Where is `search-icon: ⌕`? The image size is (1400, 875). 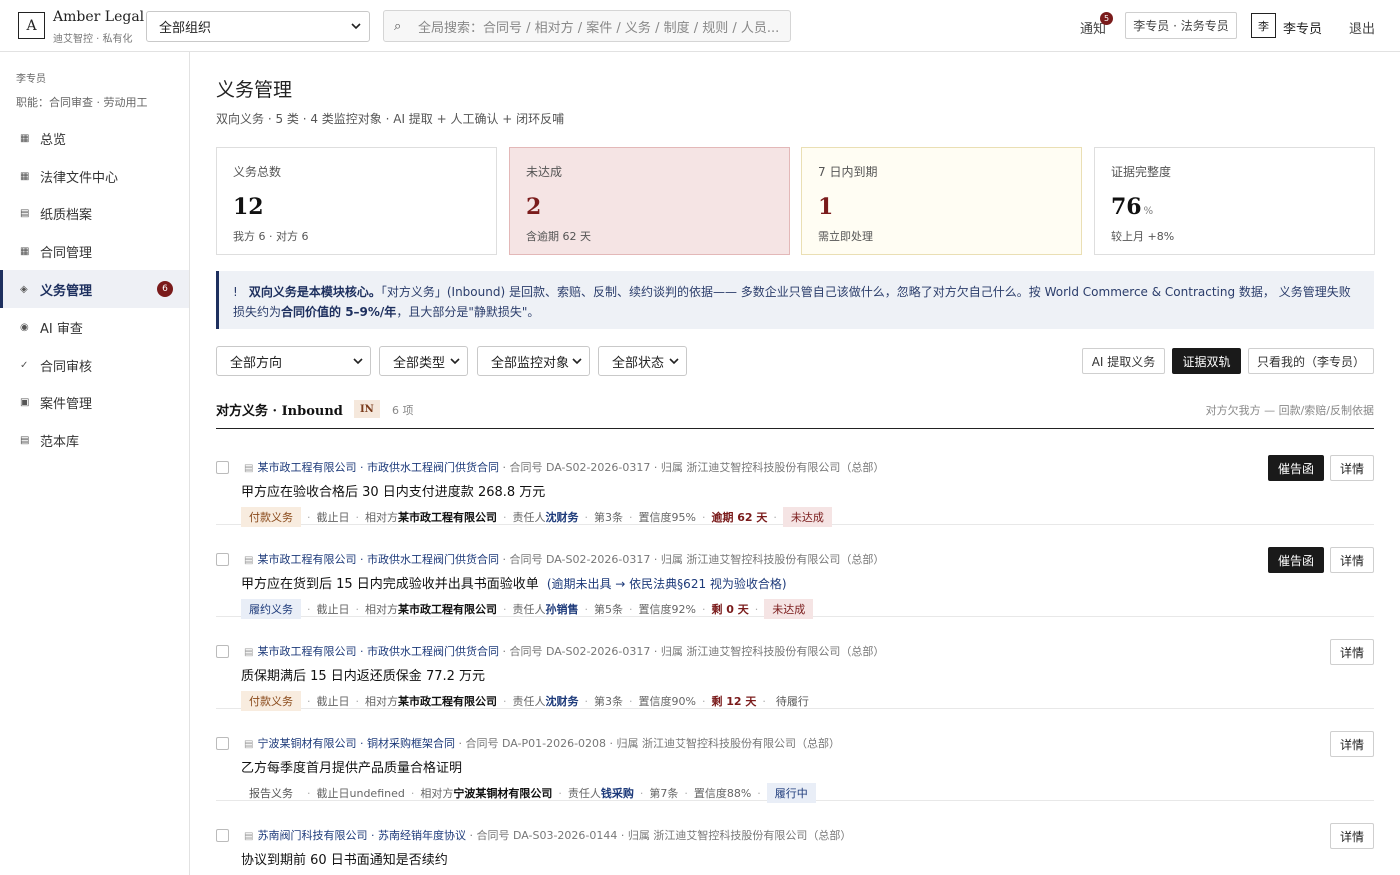
search-icon: ⌕ is located at coordinates (398, 26).